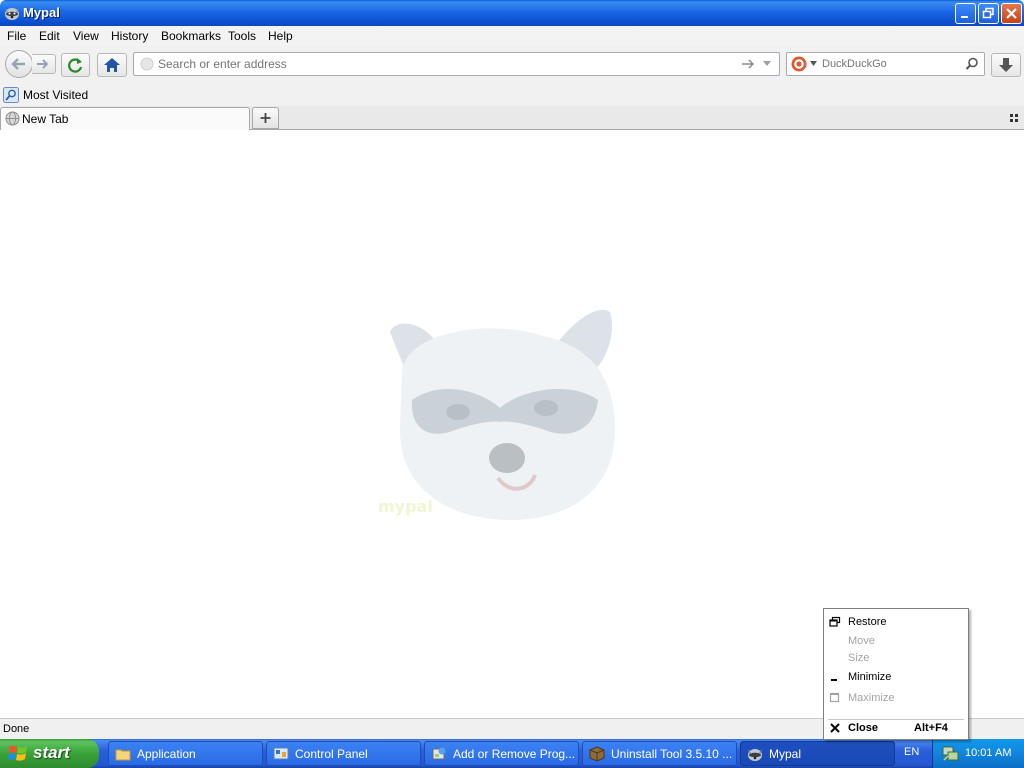 This screenshot has height=768, width=1024. What do you see at coordinates (16, 36) in the screenshot?
I see `menu-file: File` at bounding box center [16, 36].